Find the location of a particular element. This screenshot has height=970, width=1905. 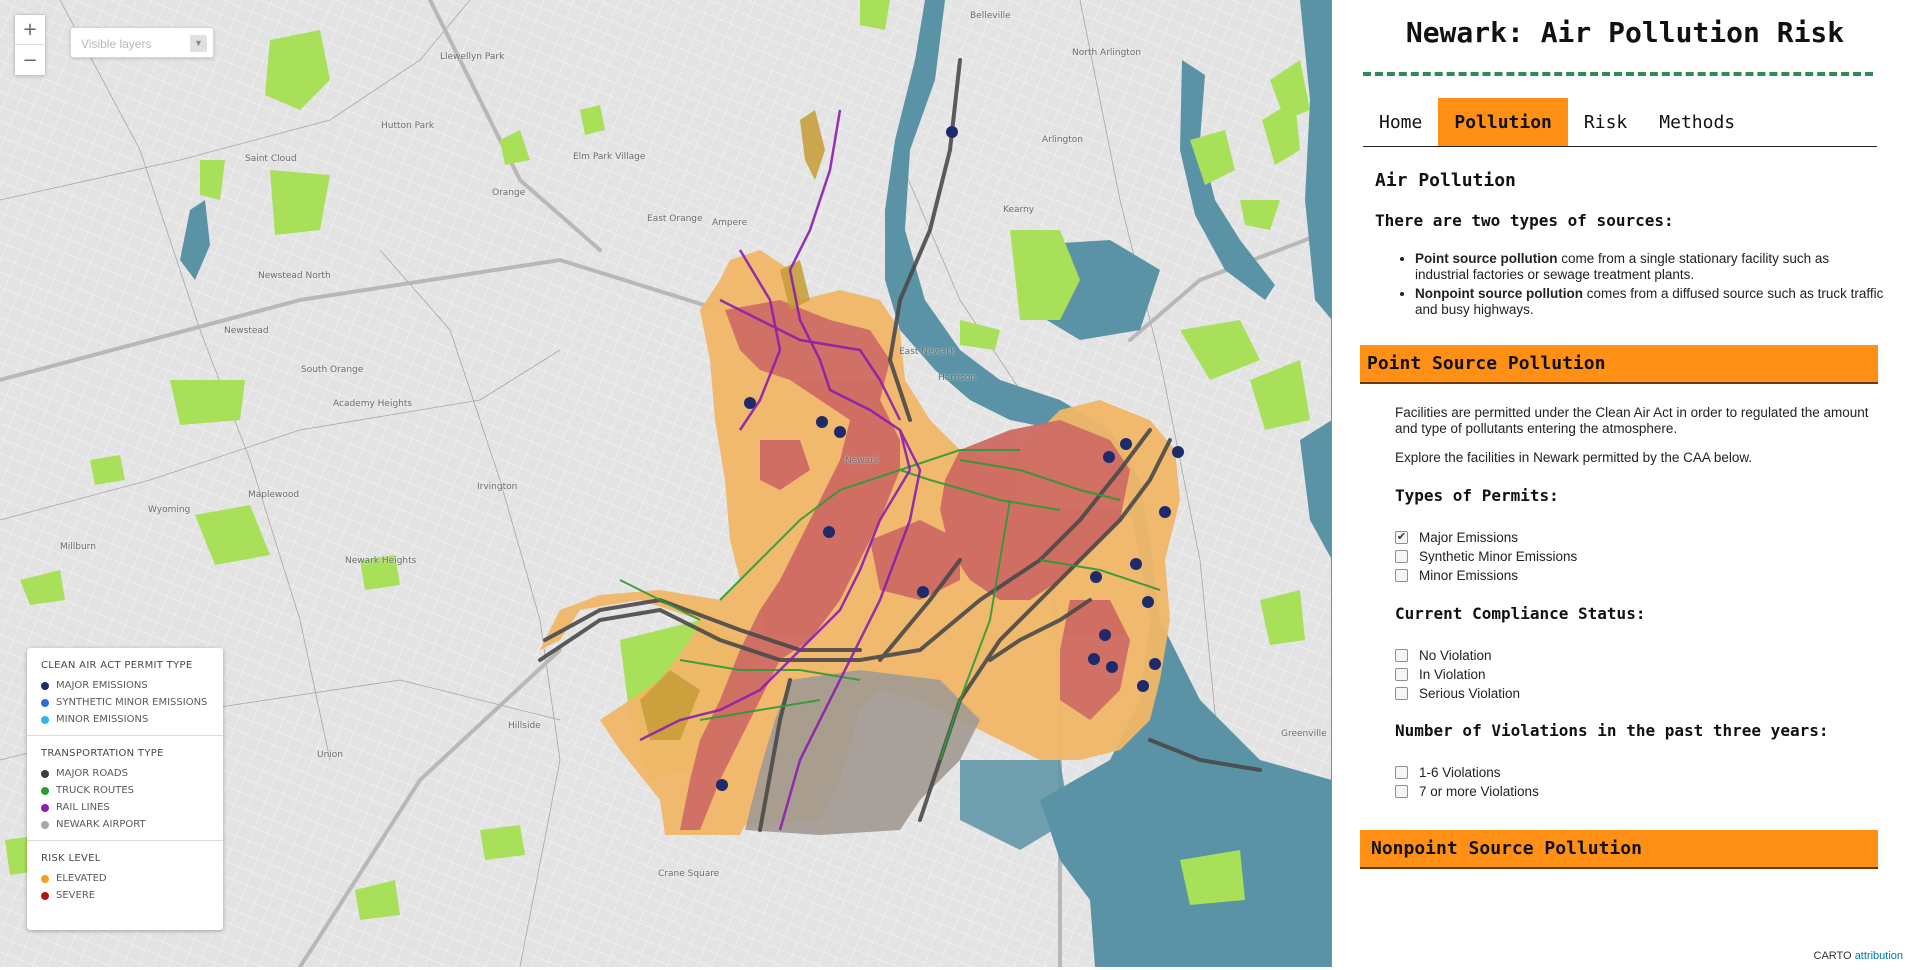

checkbox-label: Serious Violation is located at coordinates (1470, 693).